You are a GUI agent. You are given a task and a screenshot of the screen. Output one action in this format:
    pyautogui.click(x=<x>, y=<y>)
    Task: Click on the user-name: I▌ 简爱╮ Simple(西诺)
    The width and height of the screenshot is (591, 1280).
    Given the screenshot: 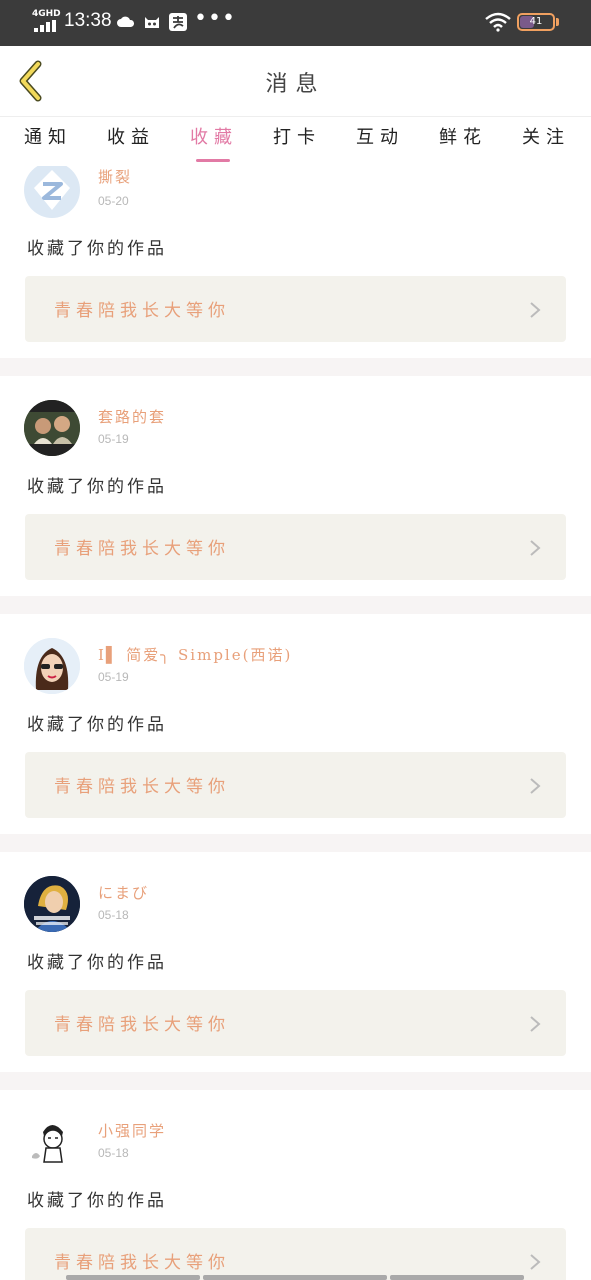 What is the action you would take?
    pyautogui.click(x=195, y=654)
    